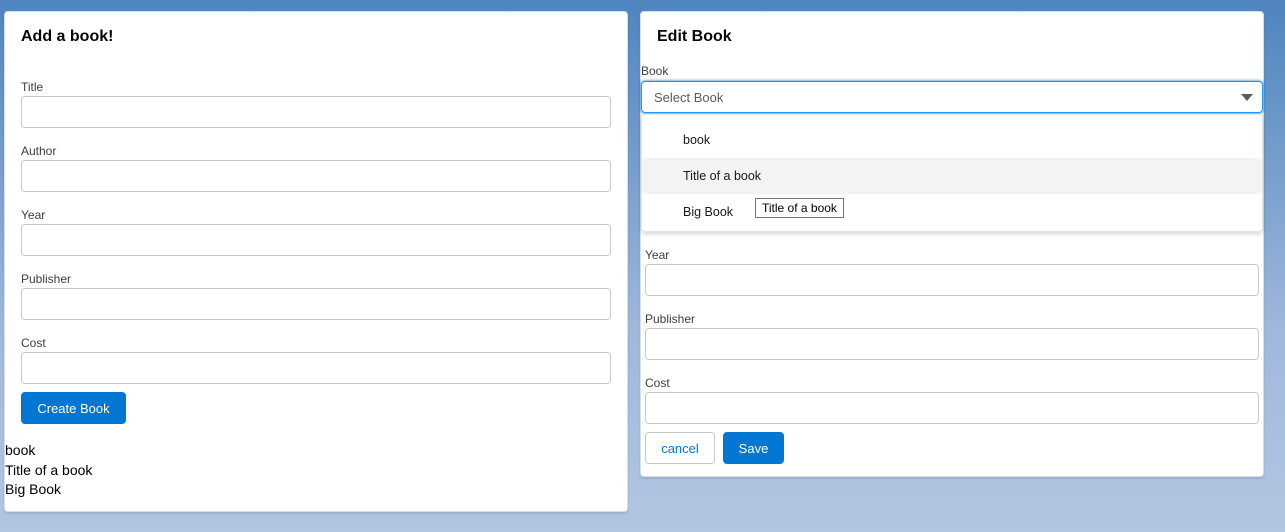 The width and height of the screenshot is (1285, 532). What do you see at coordinates (799, 208) in the screenshot?
I see `option-tooltip: Title of a book` at bounding box center [799, 208].